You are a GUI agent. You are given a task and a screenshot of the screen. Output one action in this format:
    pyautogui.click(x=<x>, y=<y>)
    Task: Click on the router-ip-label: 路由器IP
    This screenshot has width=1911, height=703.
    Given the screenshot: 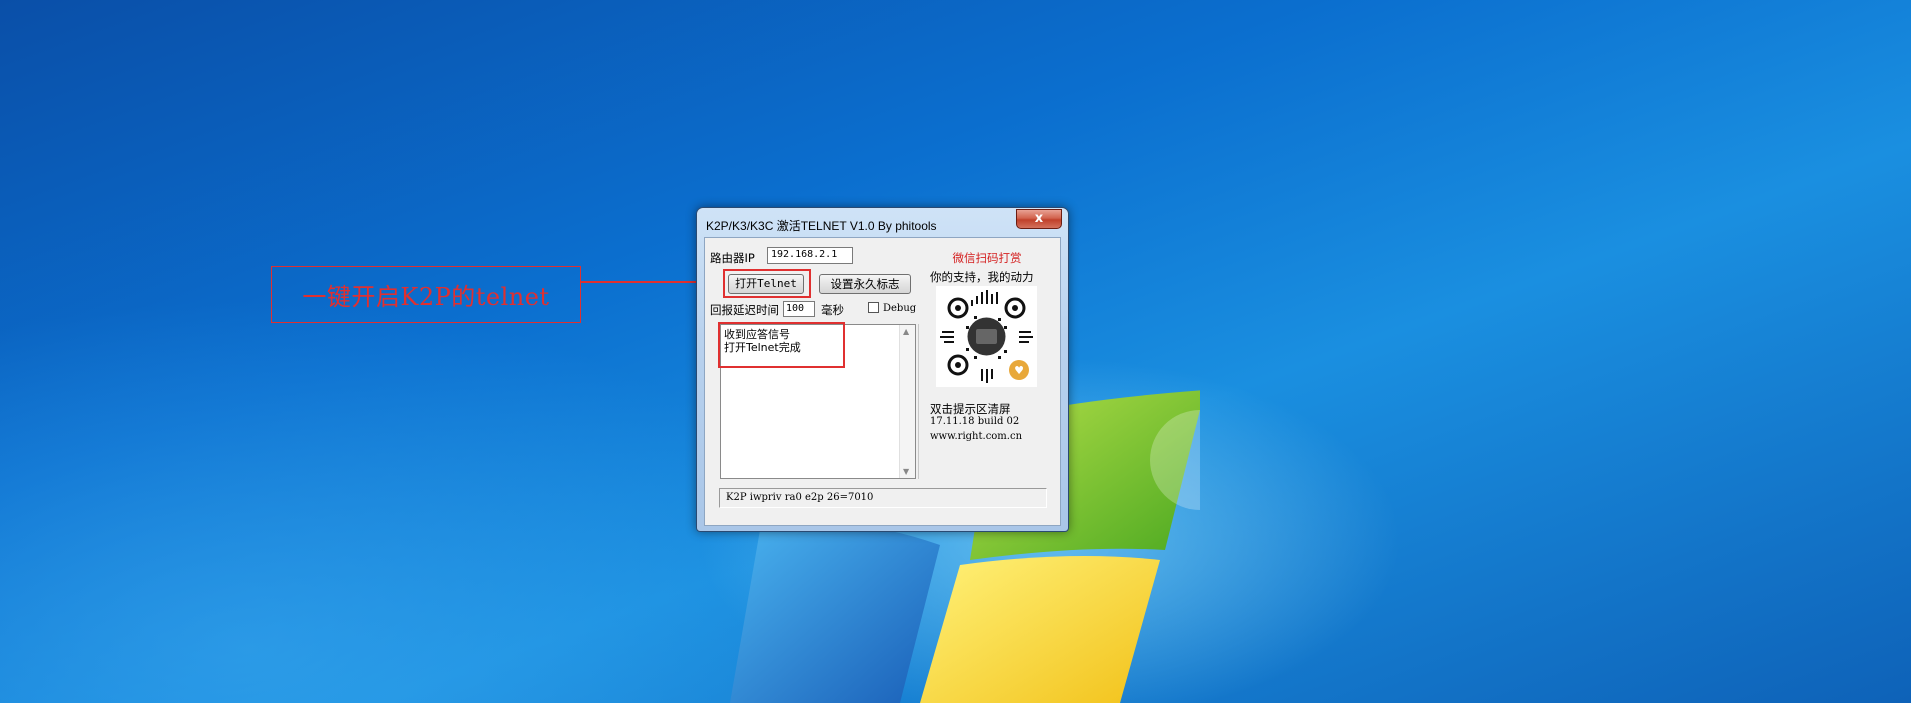 What is the action you would take?
    pyautogui.click(x=732, y=258)
    